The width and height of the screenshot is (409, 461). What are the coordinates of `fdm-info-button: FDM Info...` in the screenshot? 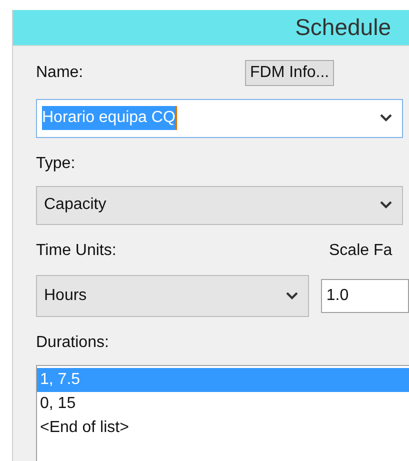 It's located at (289, 73).